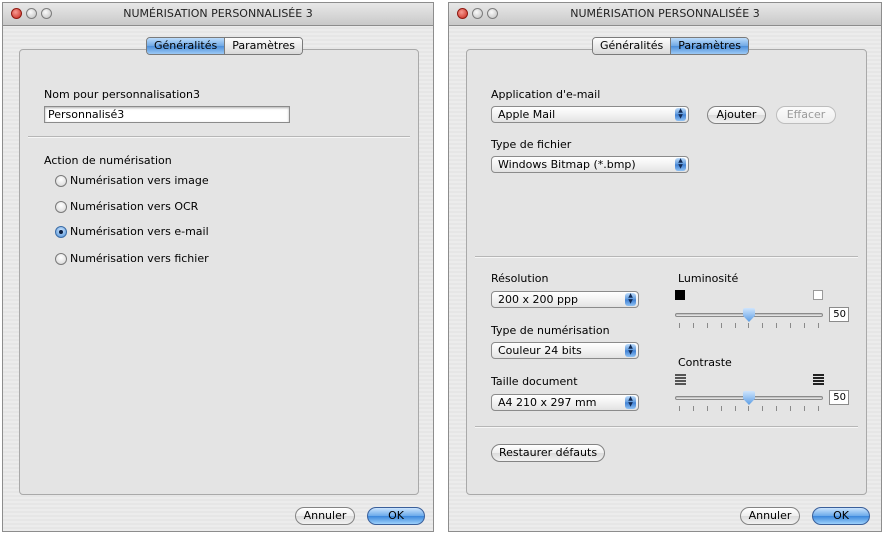 The height and width of the screenshot is (534, 884). Describe the element at coordinates (550, 330) in the screenshot. I see `scan-type-label: Type de numérisation` at that location.